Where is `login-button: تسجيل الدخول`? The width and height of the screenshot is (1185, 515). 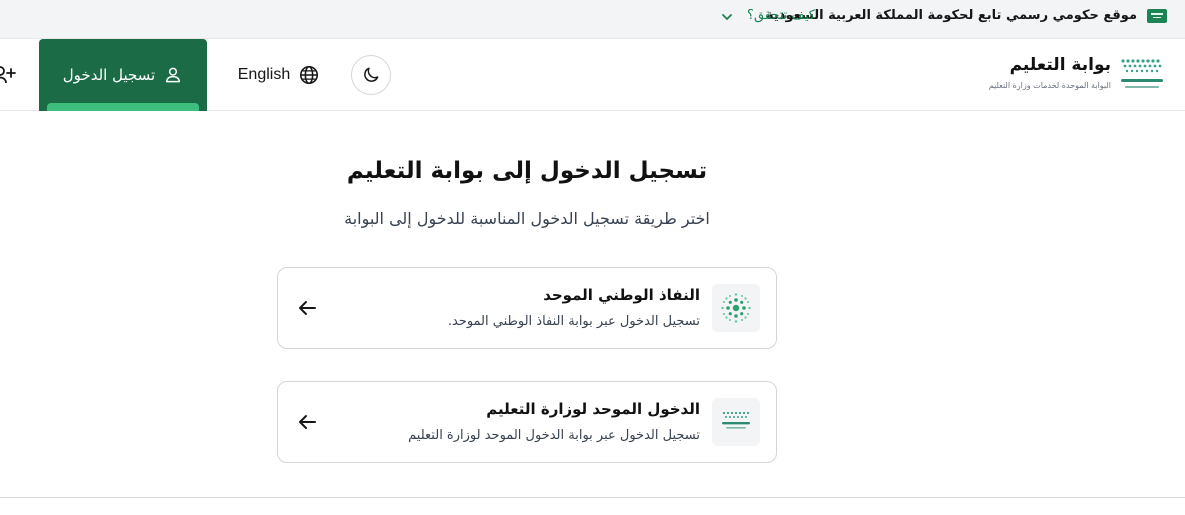 login-button: تسجيل الدخول is located at coordinates (123, 75).